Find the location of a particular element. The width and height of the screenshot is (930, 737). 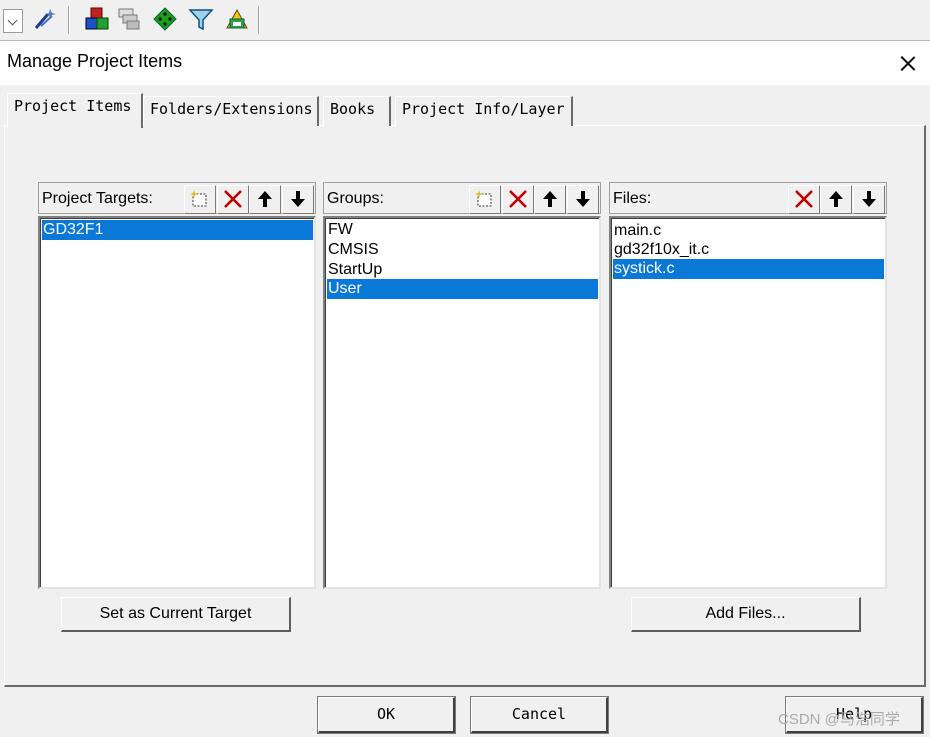

list-item: User is located at coordinates (462, 289).